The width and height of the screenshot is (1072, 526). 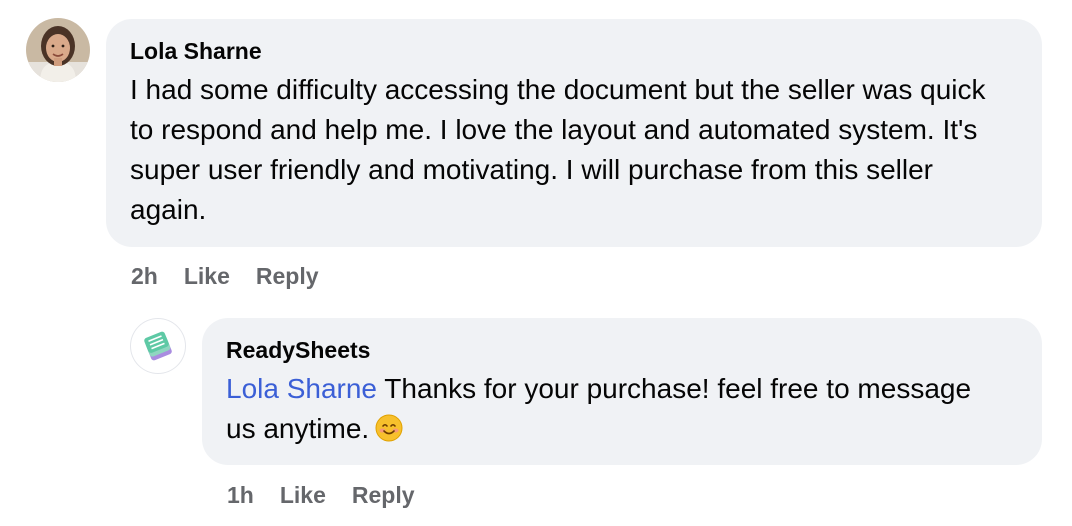 I want to click on commenter-avatar, so click(x=58, y=50).